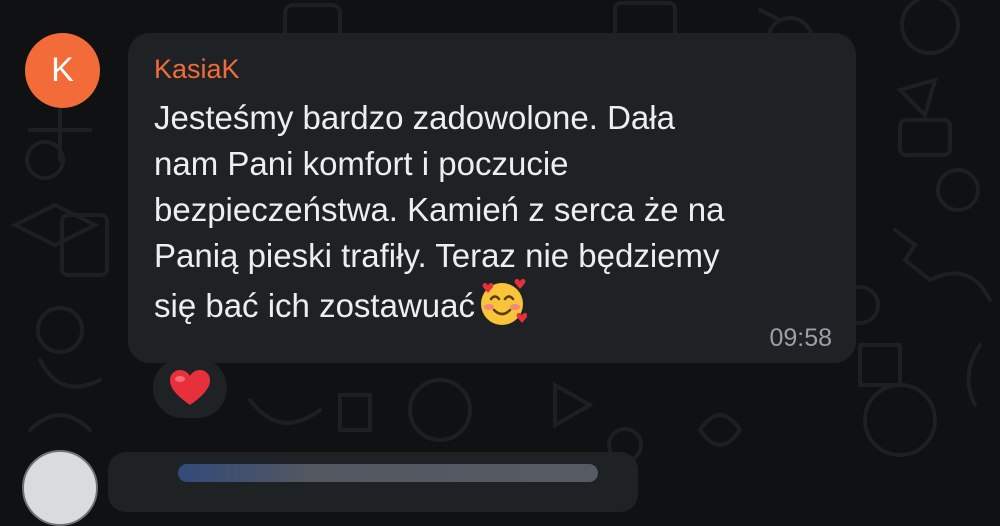 The height and width of the screenshot is (526, 1000). Describe the element at coordinates (314, 305) in the screenshot. I see `message-line: się bać ich zostawuać` at that location.